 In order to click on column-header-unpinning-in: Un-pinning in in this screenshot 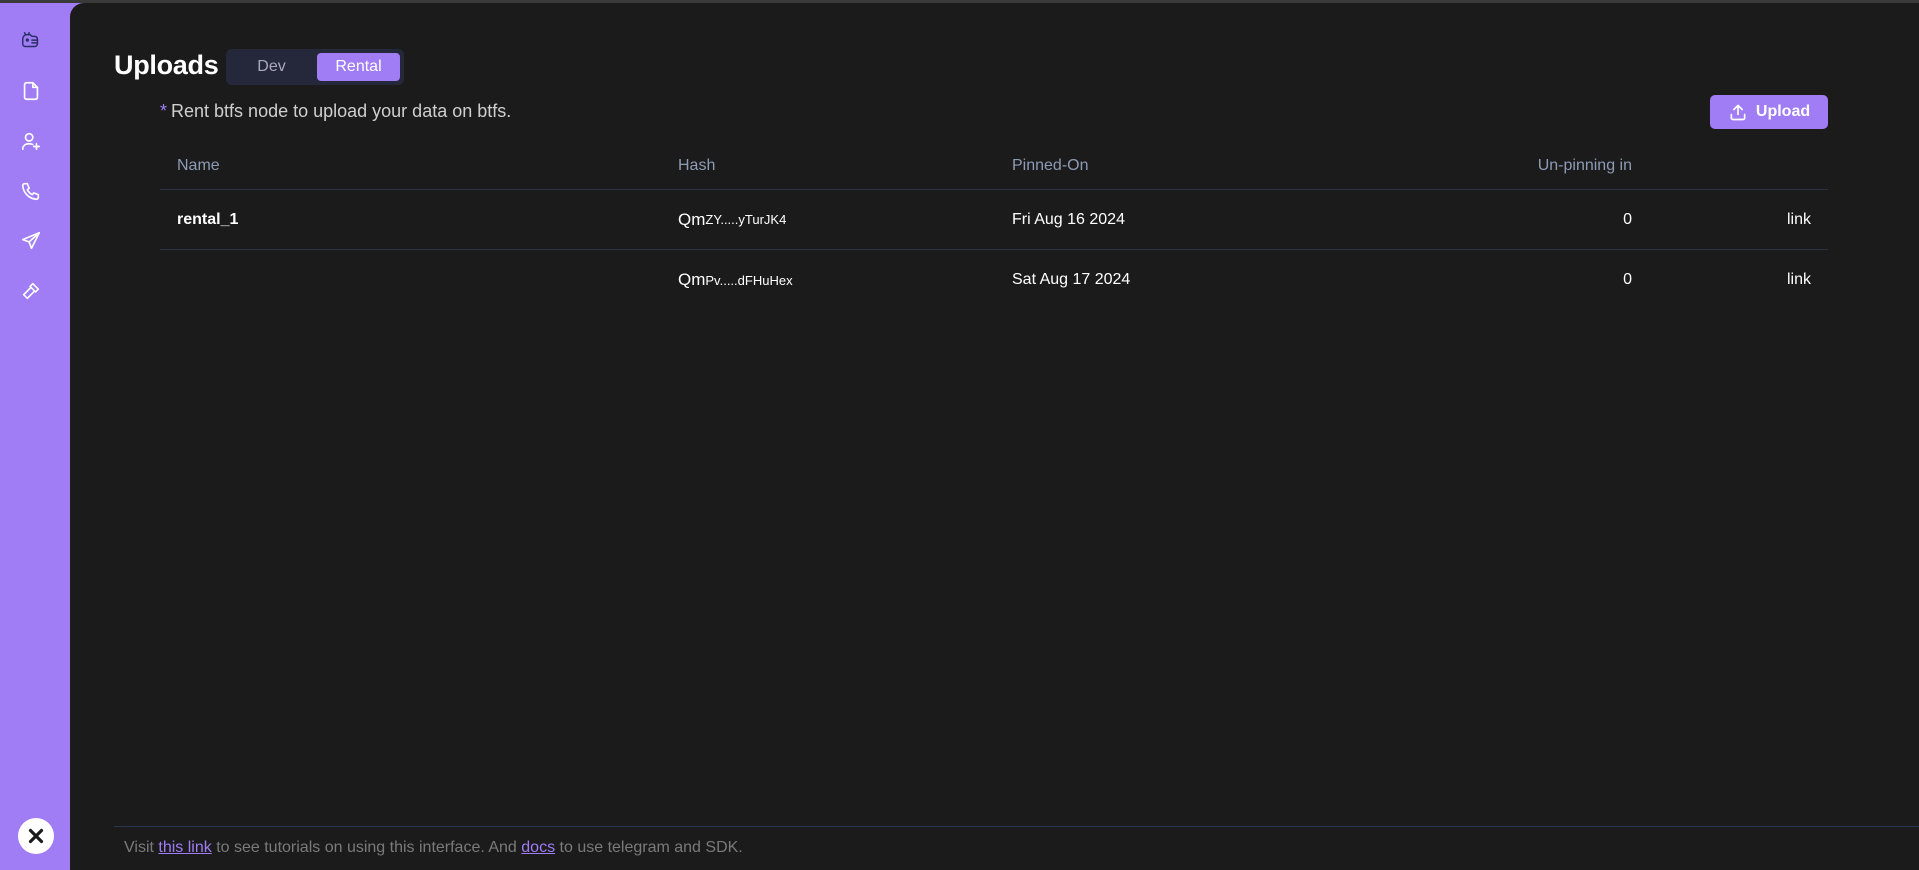, I will do `click(1620, 166)`.